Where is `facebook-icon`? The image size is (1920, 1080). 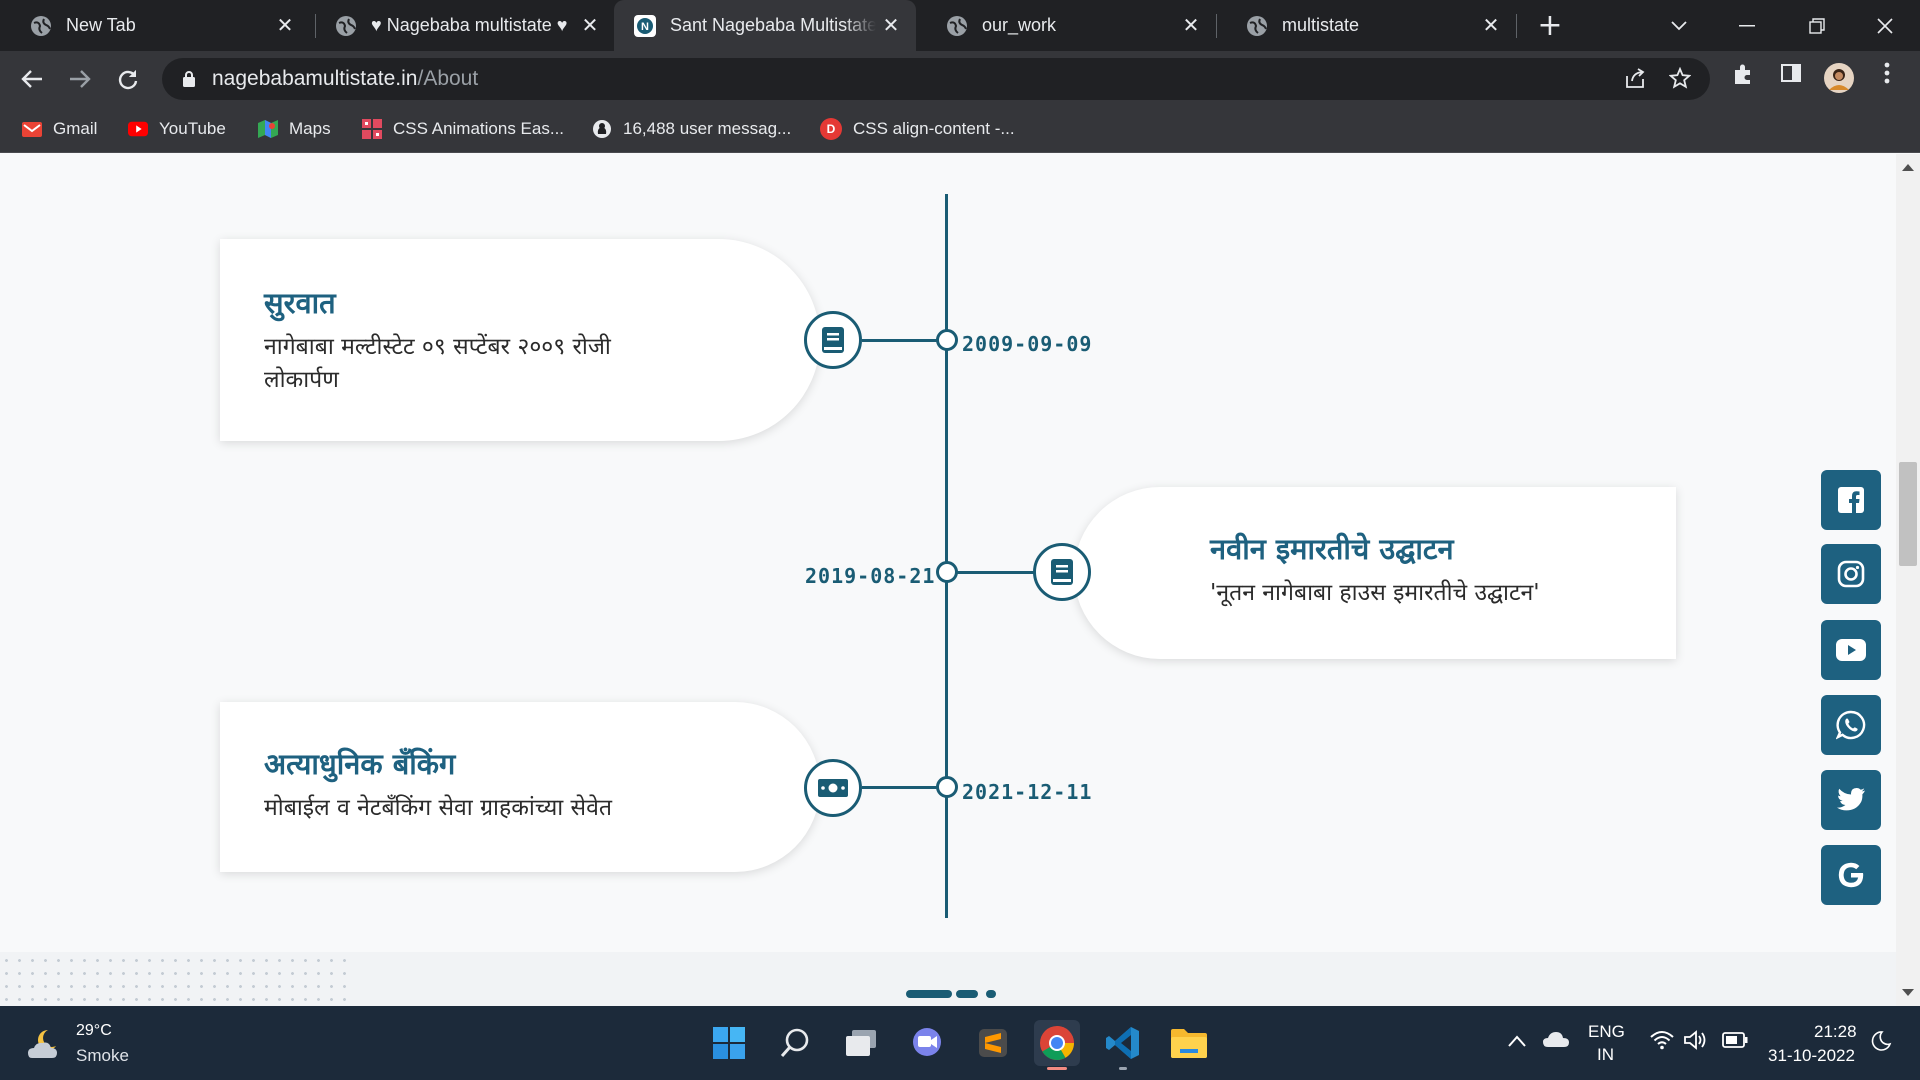 facebook-icon is located at coordinates (1851, 500).